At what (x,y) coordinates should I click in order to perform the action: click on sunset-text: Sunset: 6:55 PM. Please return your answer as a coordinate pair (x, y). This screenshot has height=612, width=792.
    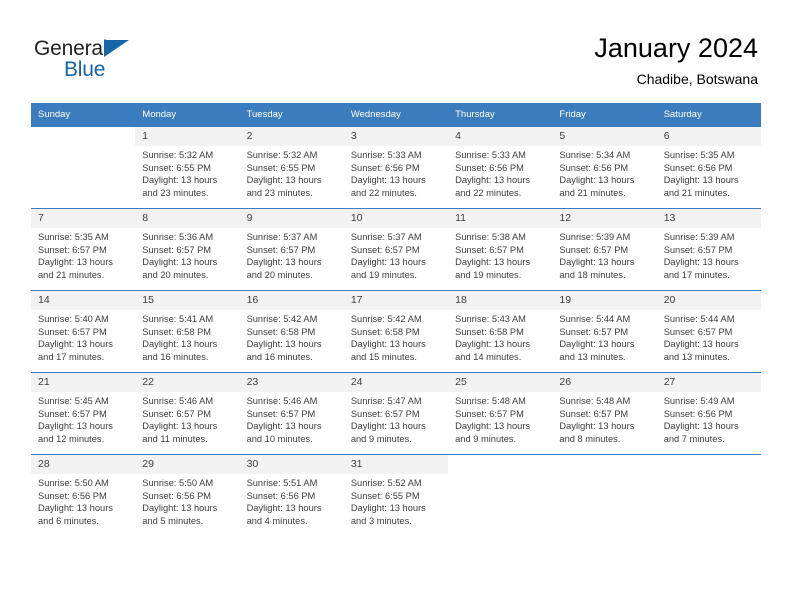
    Looking at the image, I should click on (177, 167).